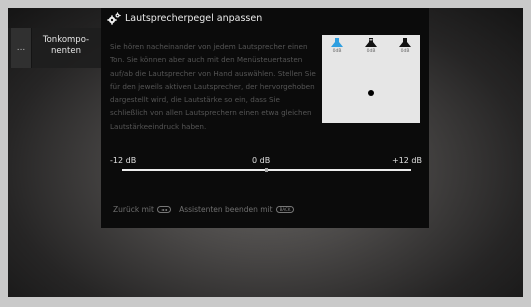  What do you see at coordinates (261, 160) in the screenshot?
I see `scale-mid-label: 0 dB` at bounding box center [261, 160].